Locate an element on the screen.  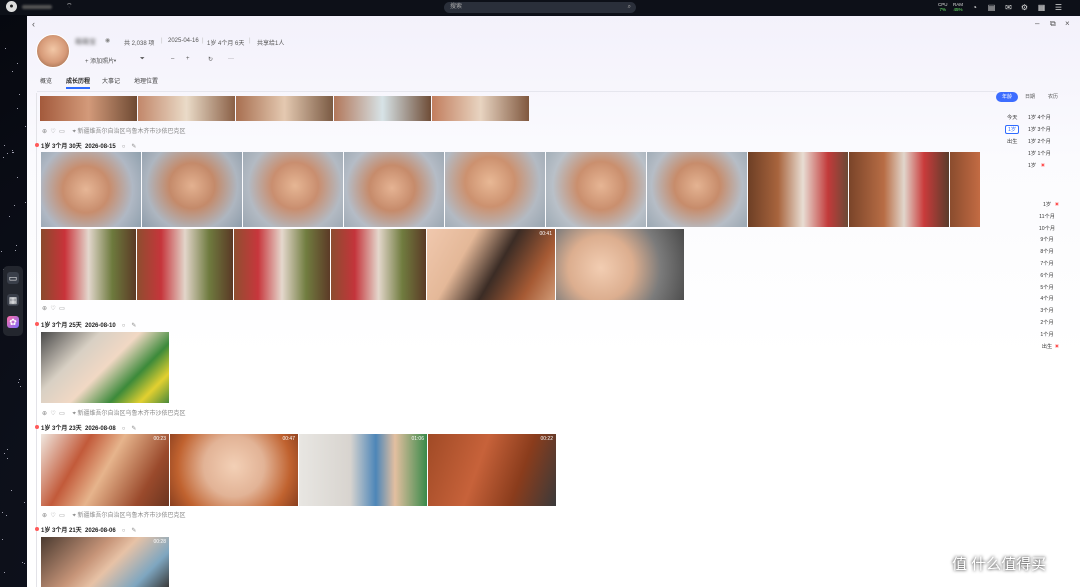
video-thumbnail: 00:22 is located at coordinates (492, 470).